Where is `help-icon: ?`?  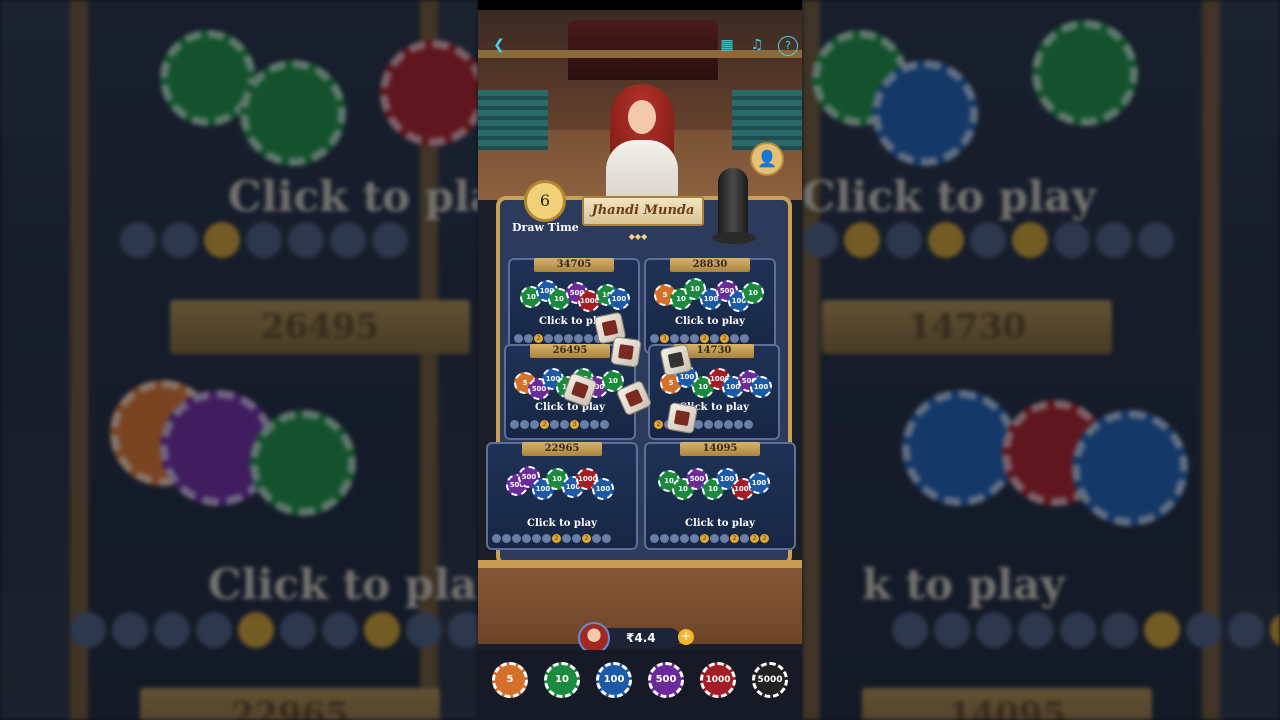 help-icon: ? is located at coordinates (788, 46).